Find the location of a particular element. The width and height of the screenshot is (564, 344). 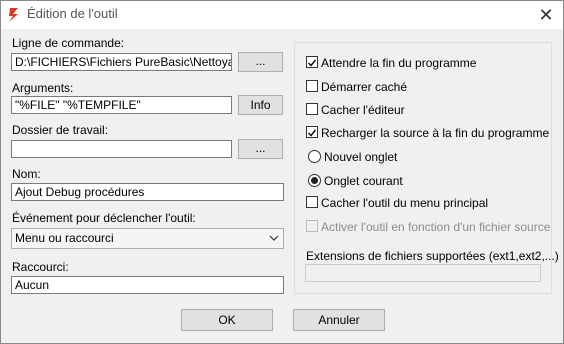

current-tab-radio is located at coordinates (314, 180).